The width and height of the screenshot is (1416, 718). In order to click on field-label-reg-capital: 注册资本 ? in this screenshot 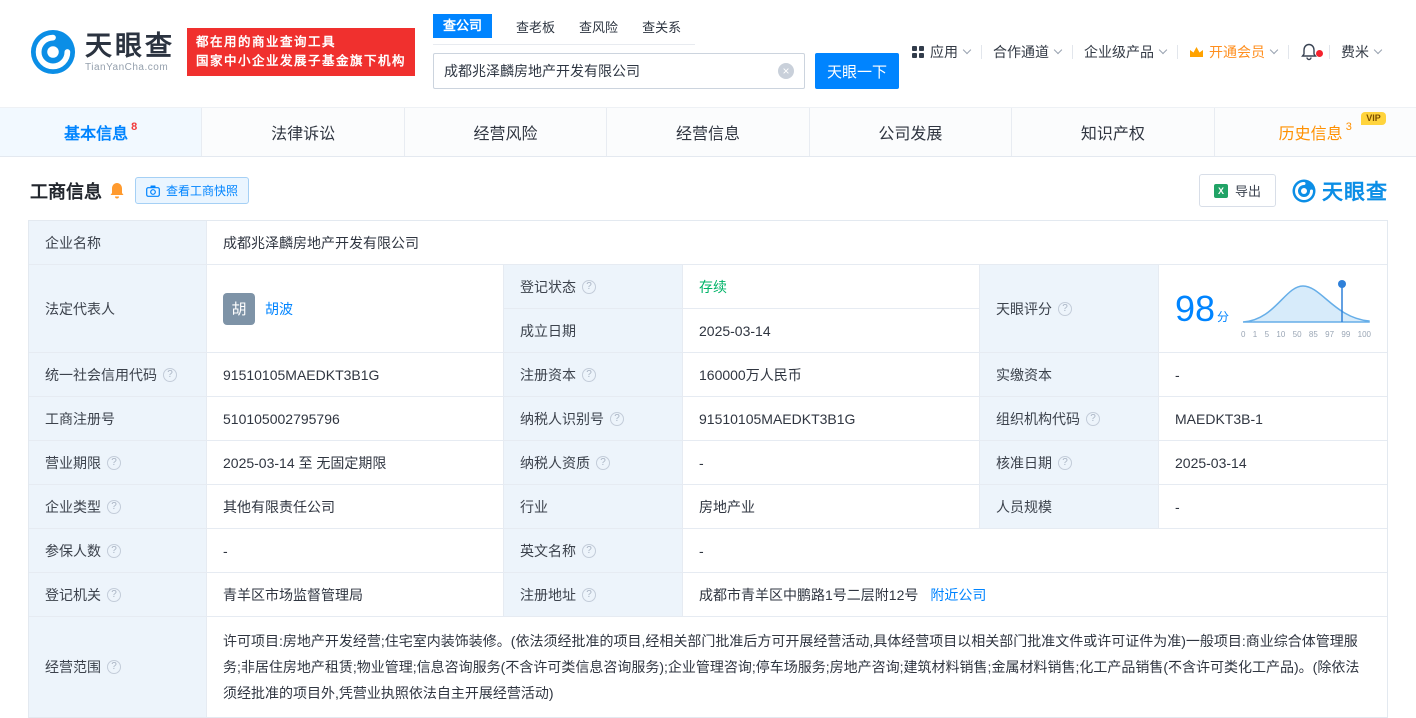, I will do `click(593, 375)`.